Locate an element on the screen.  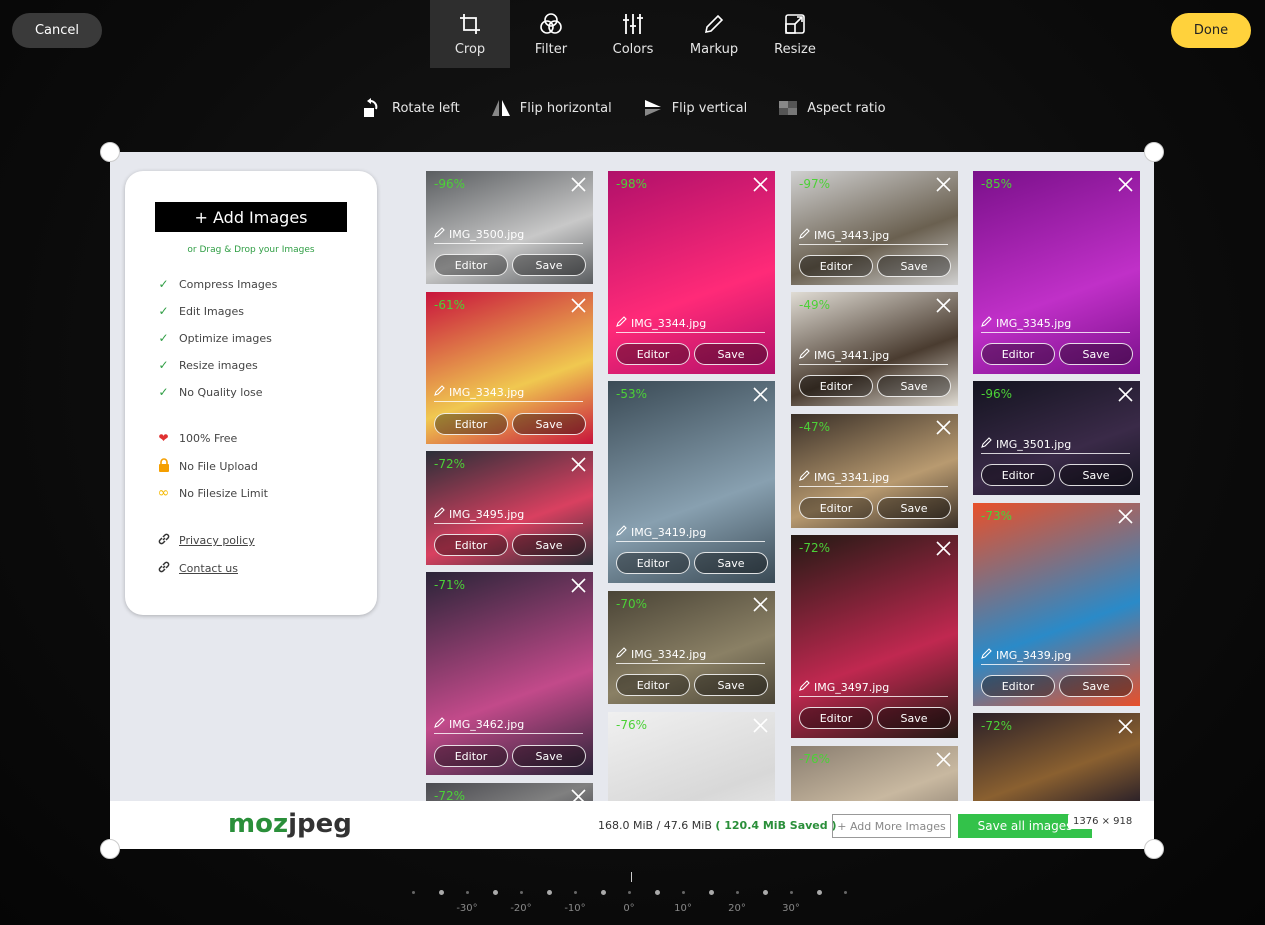
image-card: -85% IMG_3345.jpg Editor Save is located at coordinates (1056, 272).